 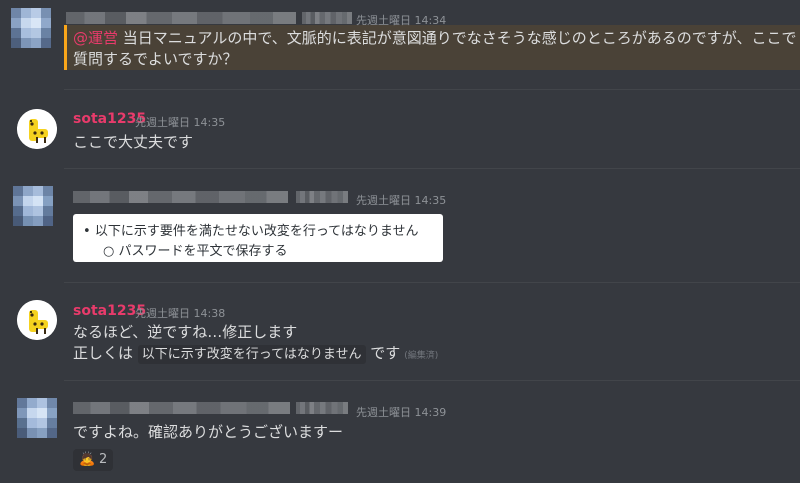 I want to click on edited-label: (編集済), so click(x=421, y=356).